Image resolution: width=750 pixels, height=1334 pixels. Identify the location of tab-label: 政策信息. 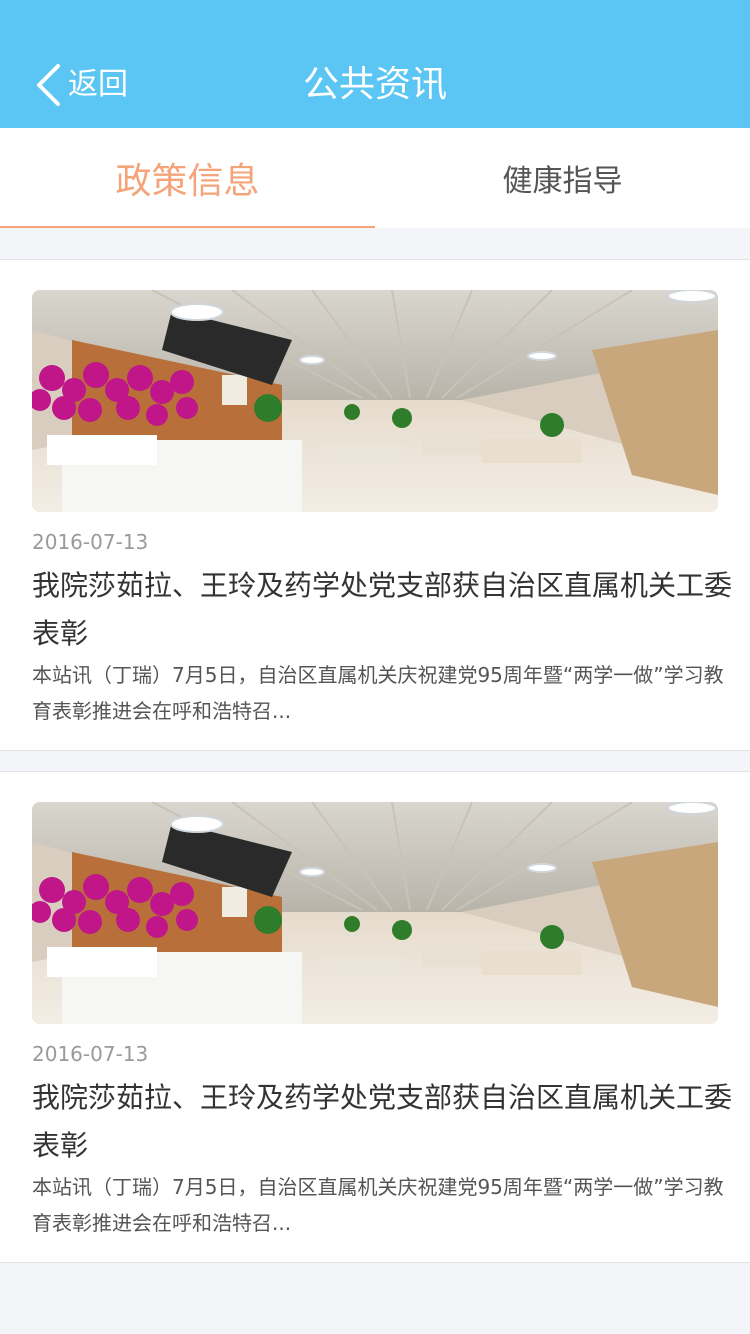
(187, 181).